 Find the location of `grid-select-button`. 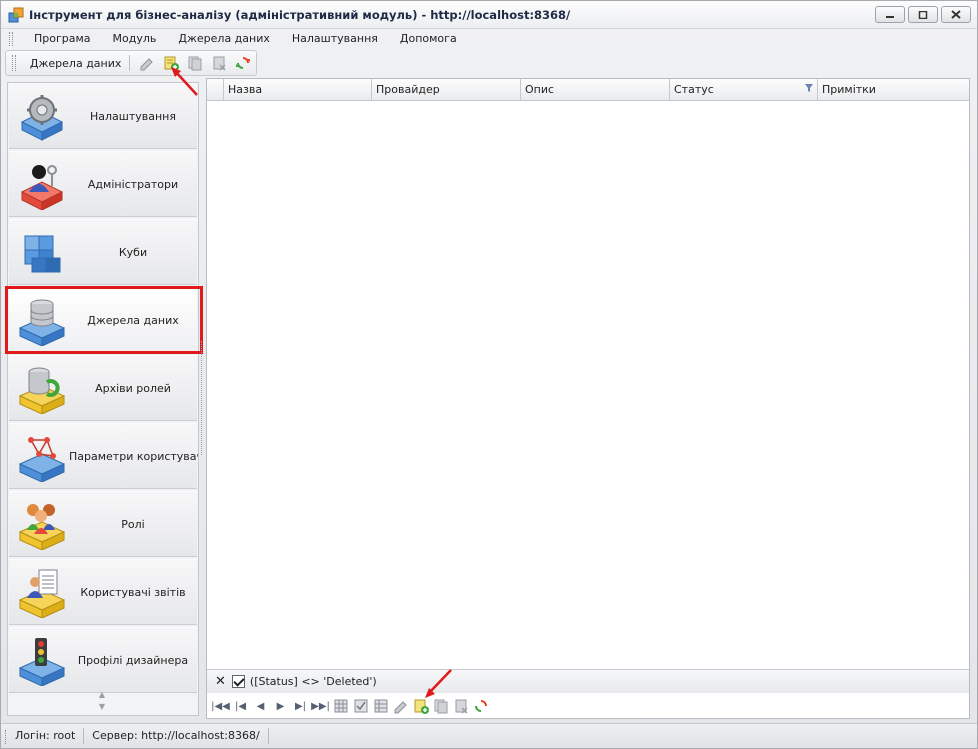

grid-select-button is located at coordinates (360, 706).